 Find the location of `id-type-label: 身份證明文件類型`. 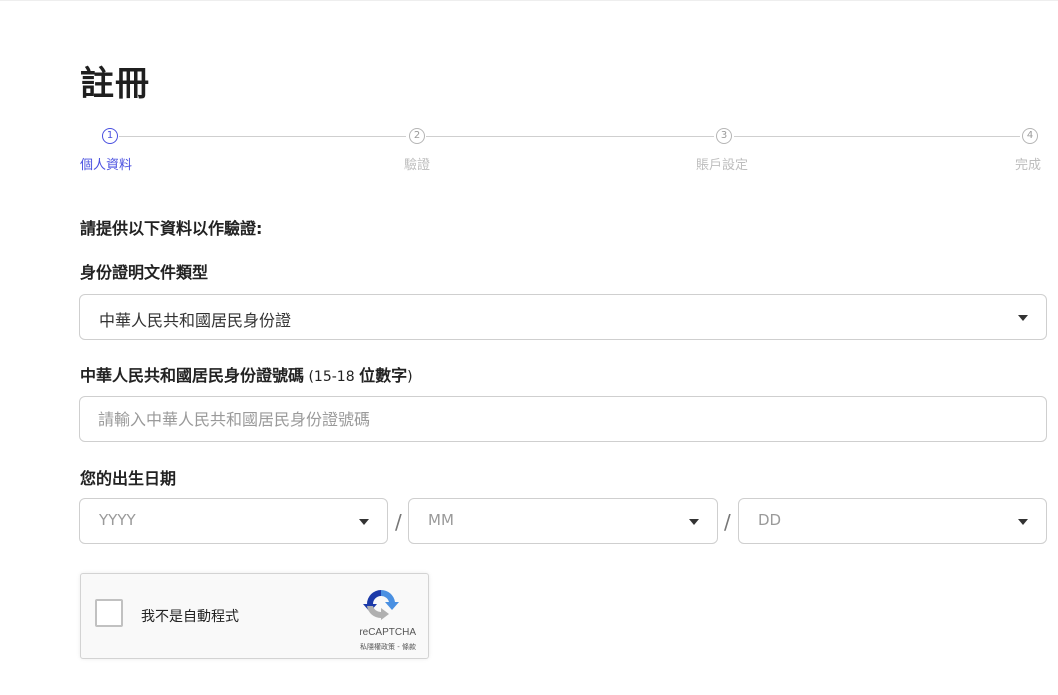

id-type-label: 身份證明文件類型 is located at coordinates (144, 272).